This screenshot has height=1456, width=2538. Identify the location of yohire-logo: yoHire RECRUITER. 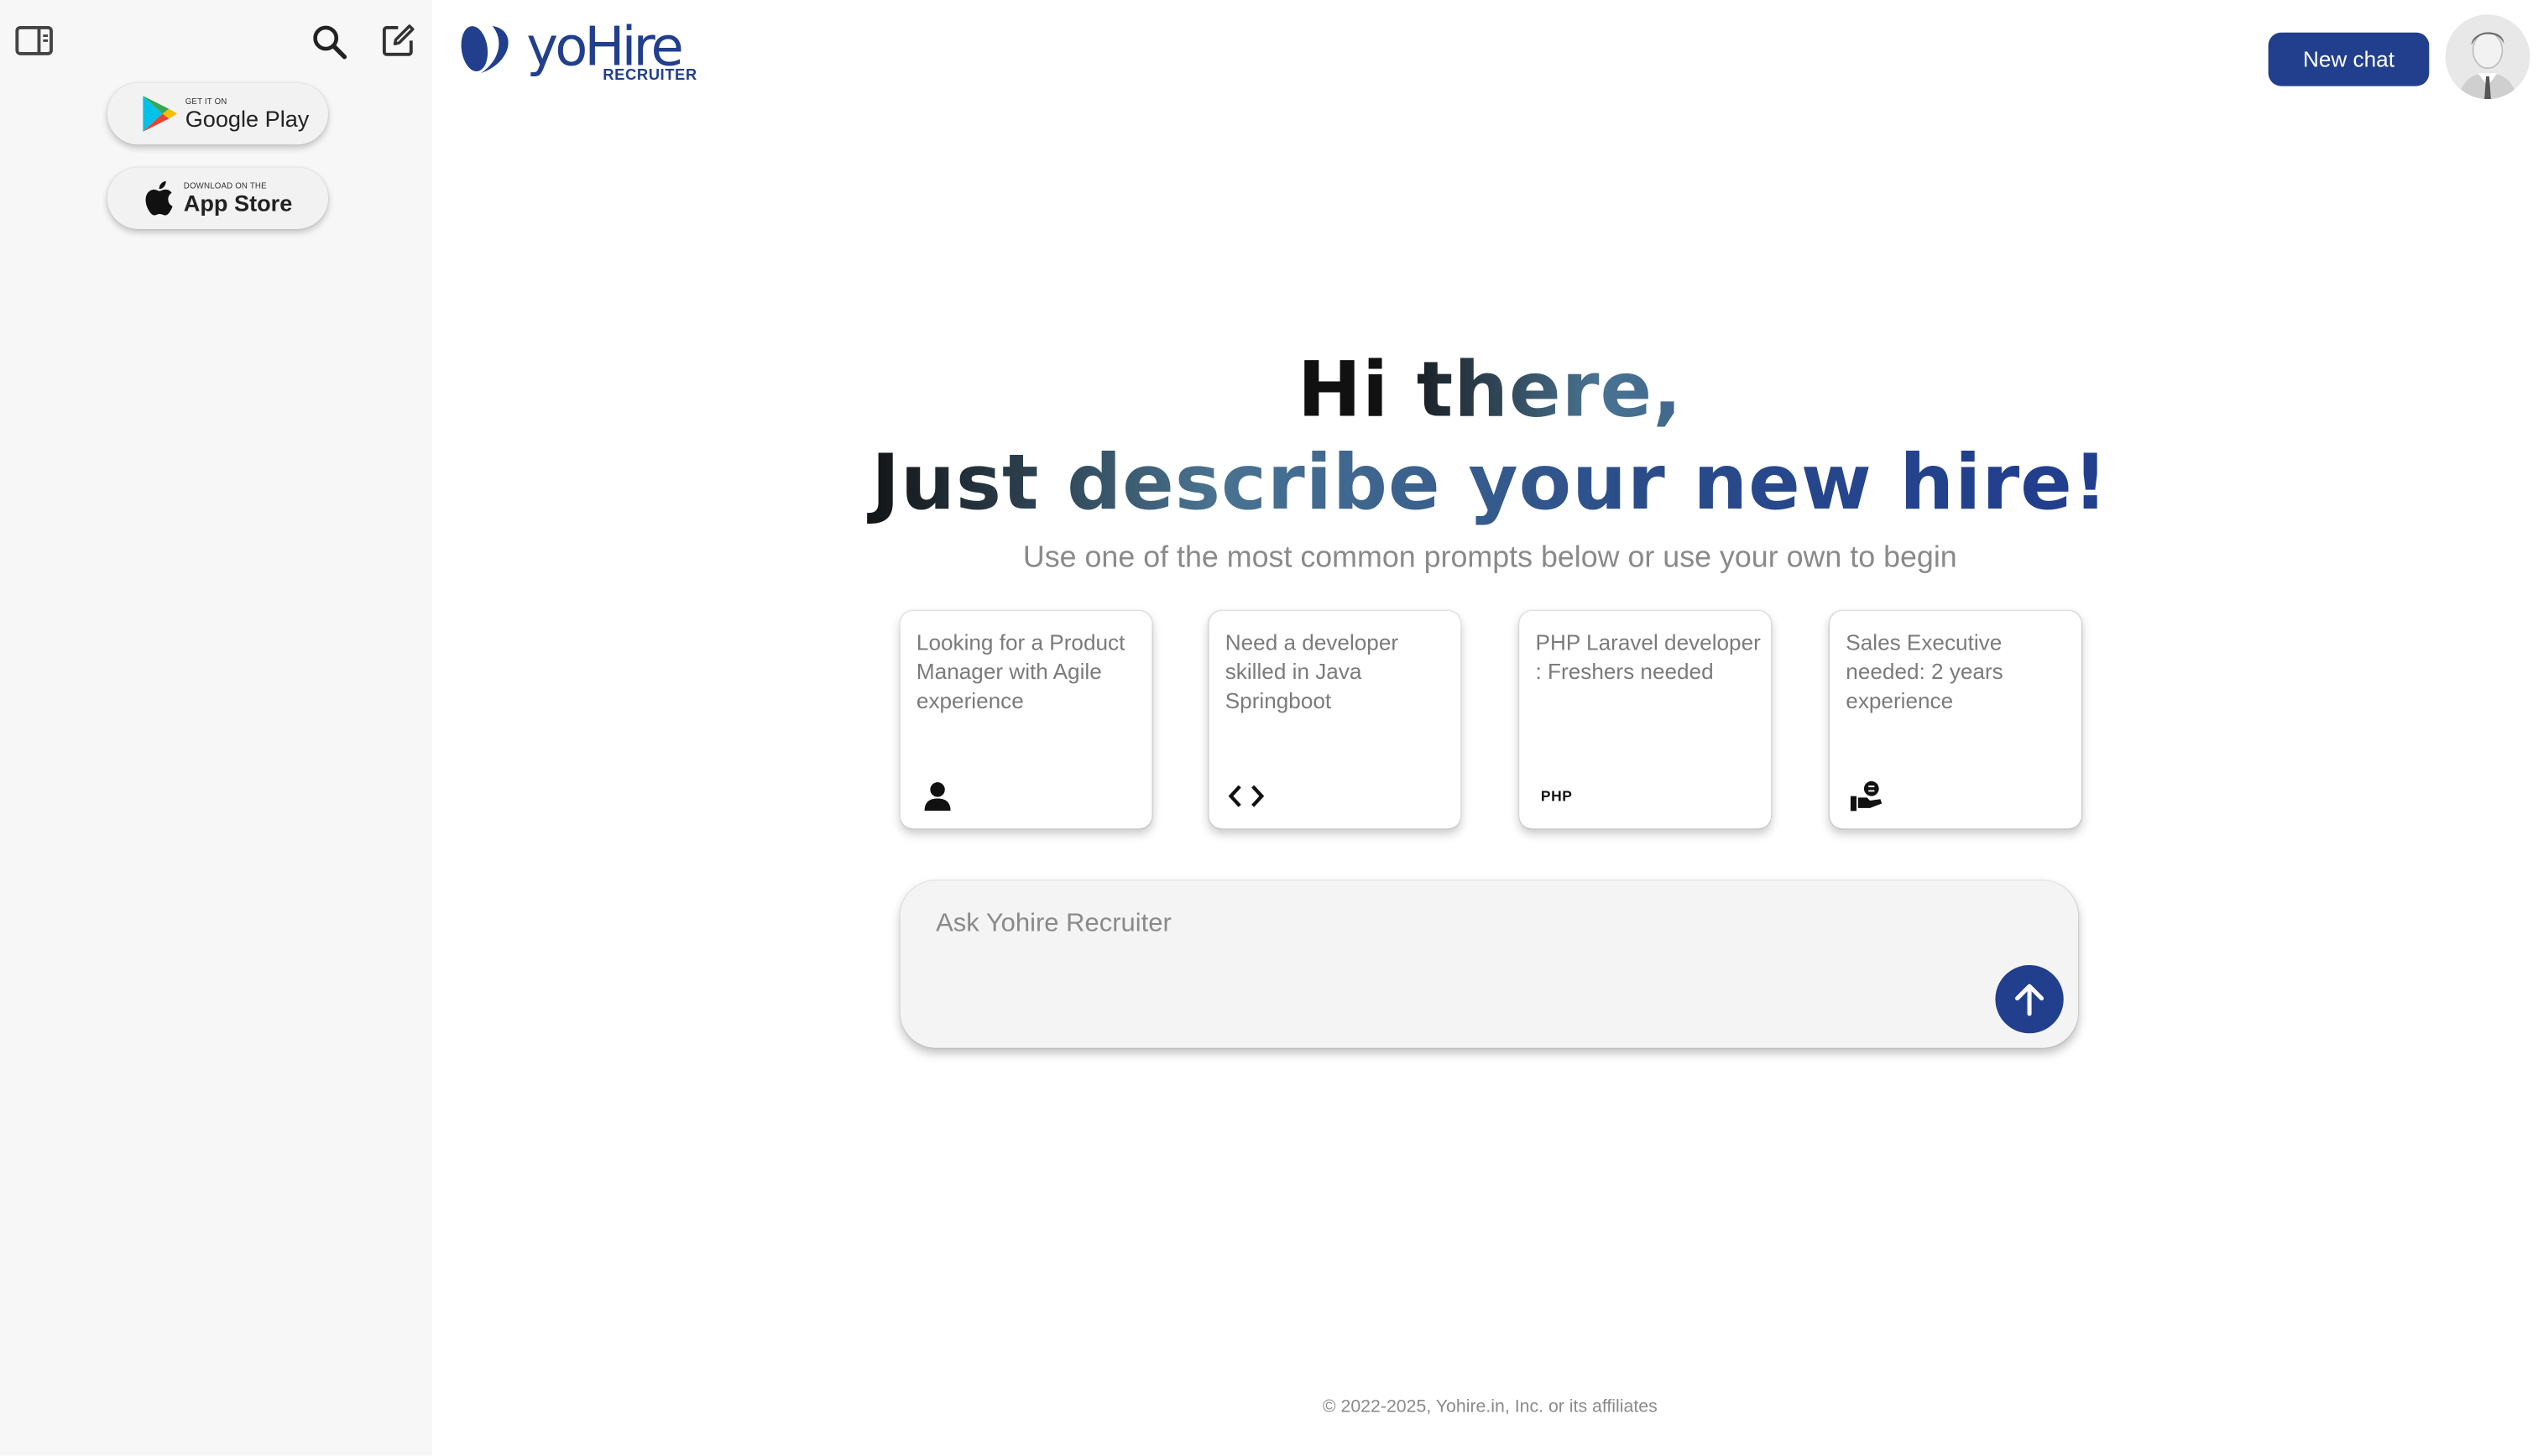
(577, 51).